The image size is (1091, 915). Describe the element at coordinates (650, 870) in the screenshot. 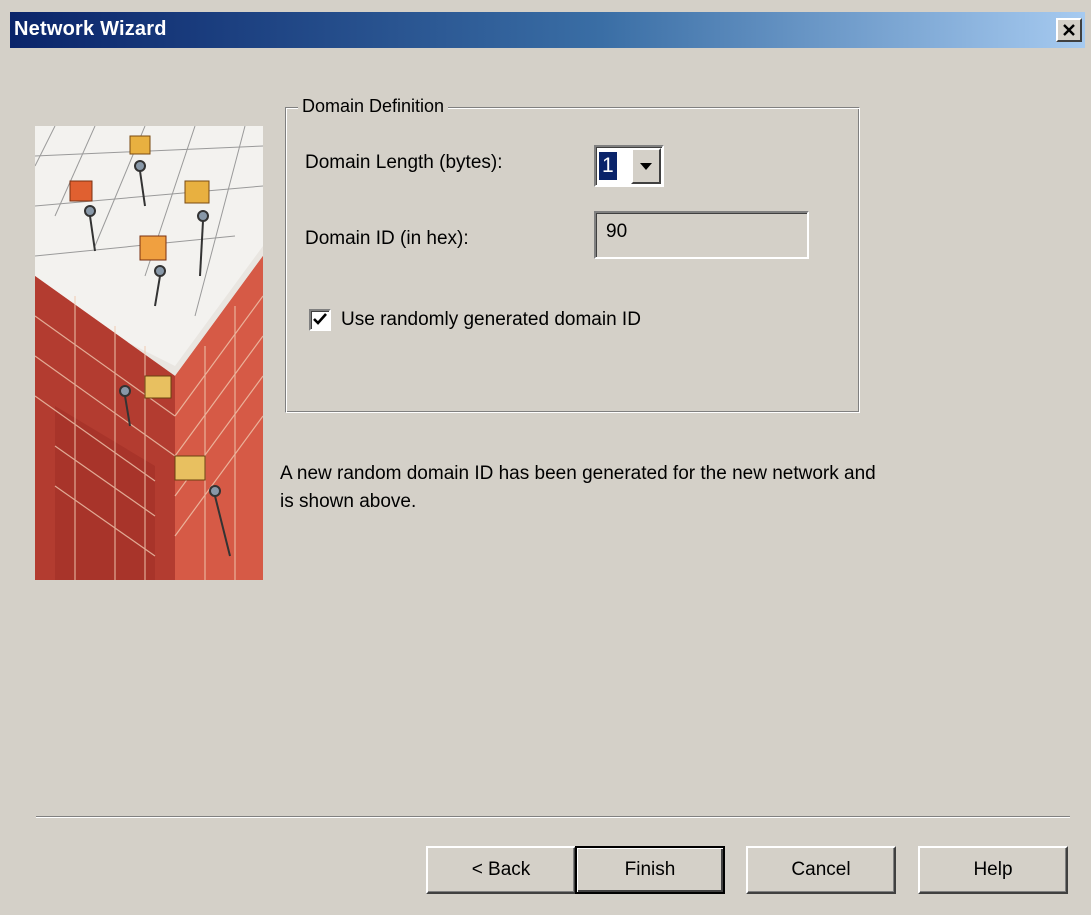

I see `finish-button: Finish` at that location.